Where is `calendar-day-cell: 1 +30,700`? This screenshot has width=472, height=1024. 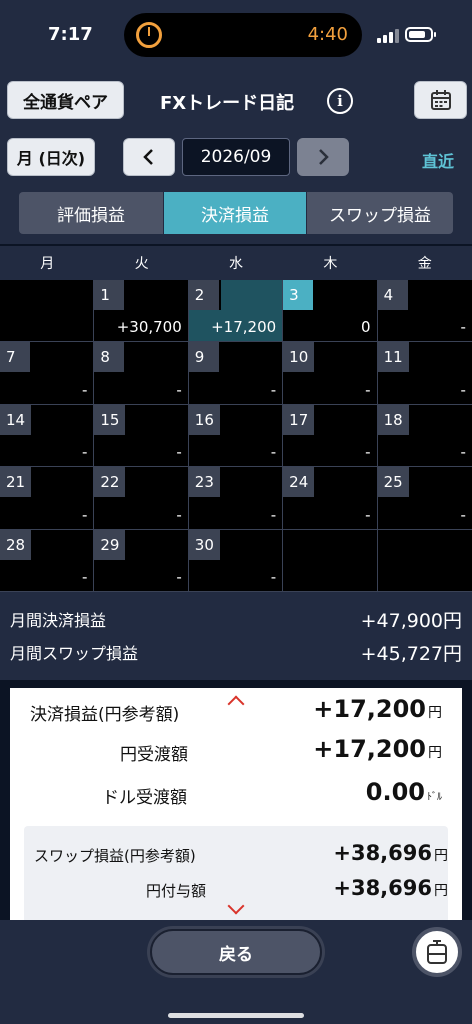
calendar-day-cell: 1 +30,700 is located at coordinates (141, 311).